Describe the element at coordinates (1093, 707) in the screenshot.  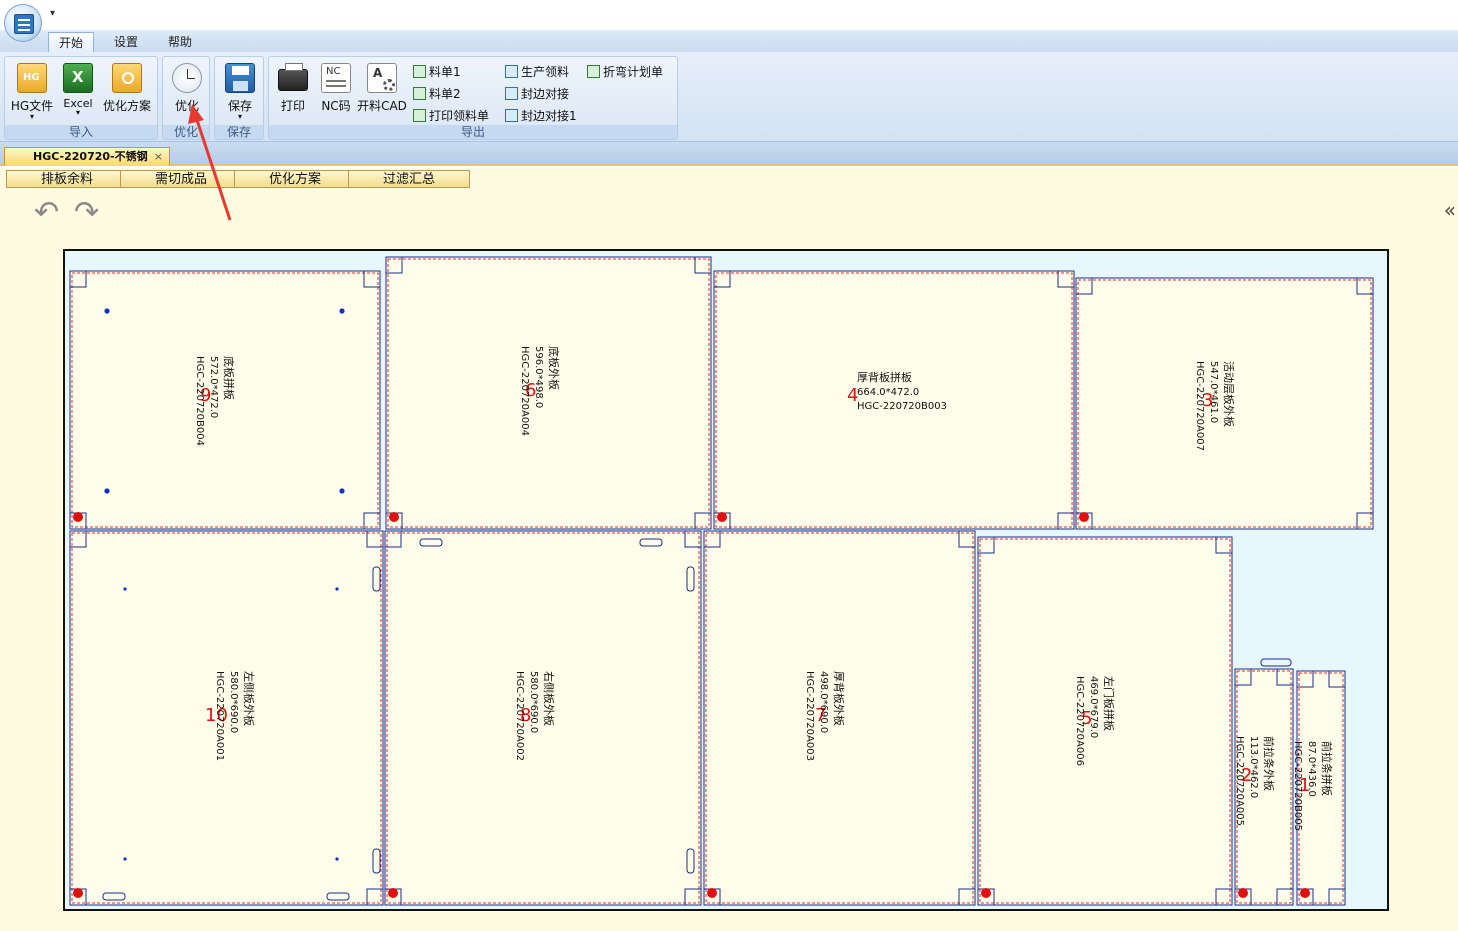
I see `part-size: 469.0*679.0` at that location.